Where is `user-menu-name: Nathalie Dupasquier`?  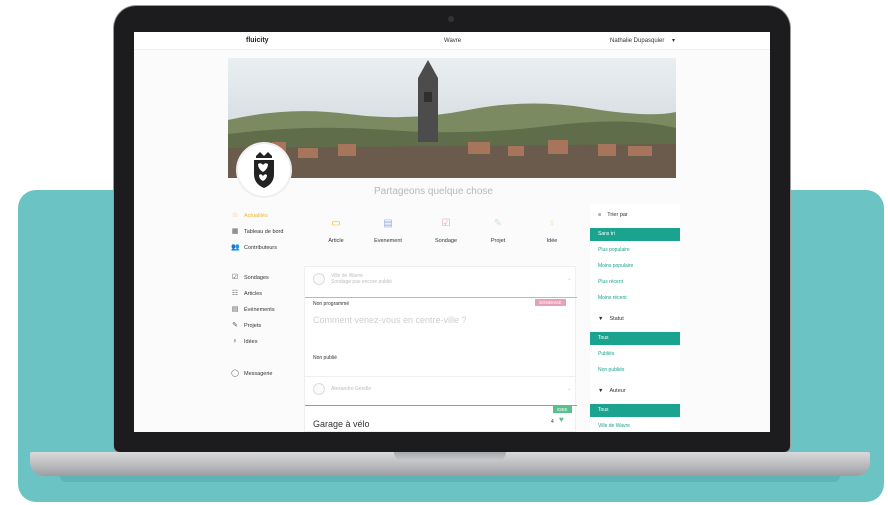 user-menu-name: Nathalie Dupasquier is located at coordinates (637, 41).